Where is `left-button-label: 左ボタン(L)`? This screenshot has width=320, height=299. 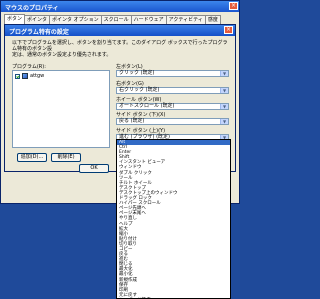
left-button-label: 左ボタン(L) is located at coordinates (129, 67).